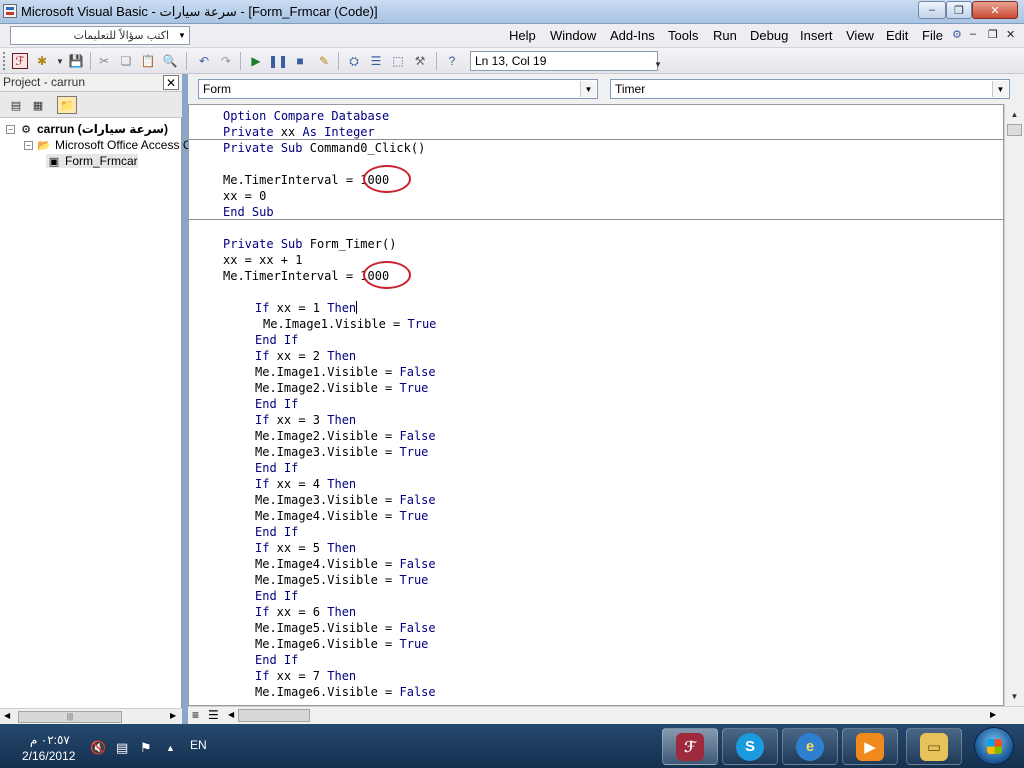  What do you see at coordinates (1014, 405) in the screenshot?
I see `code-vertical-scrollbar: ▲ ▼` at bounding box center [1014, 405].